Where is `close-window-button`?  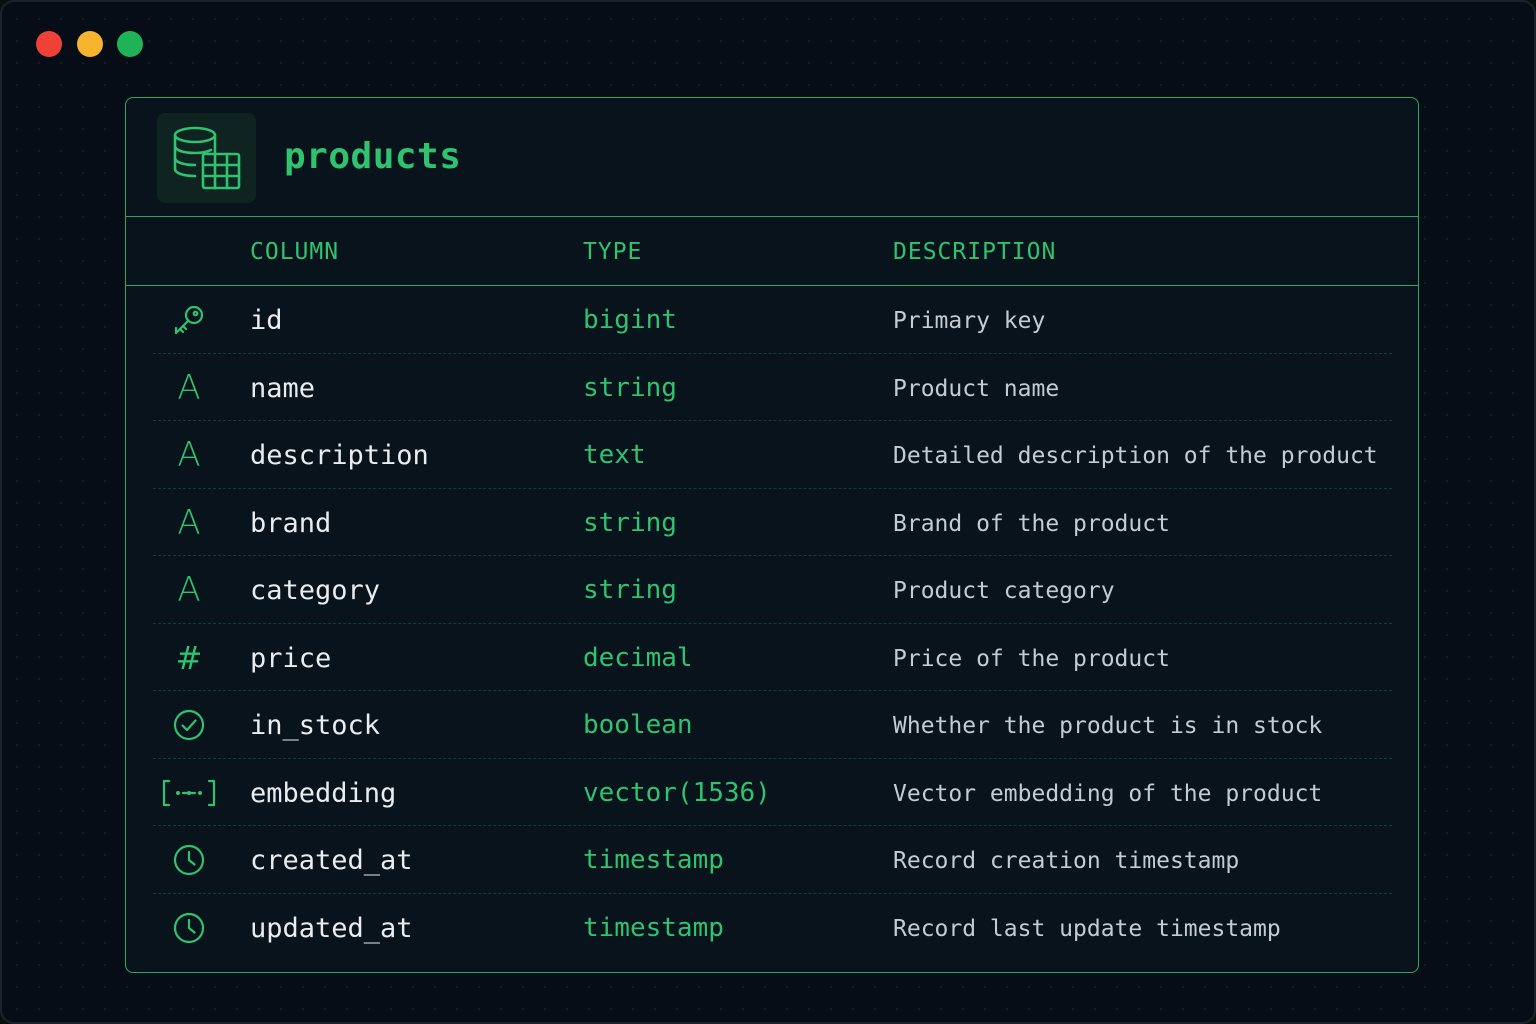
close-window-button is located at coordinates (49, 44).